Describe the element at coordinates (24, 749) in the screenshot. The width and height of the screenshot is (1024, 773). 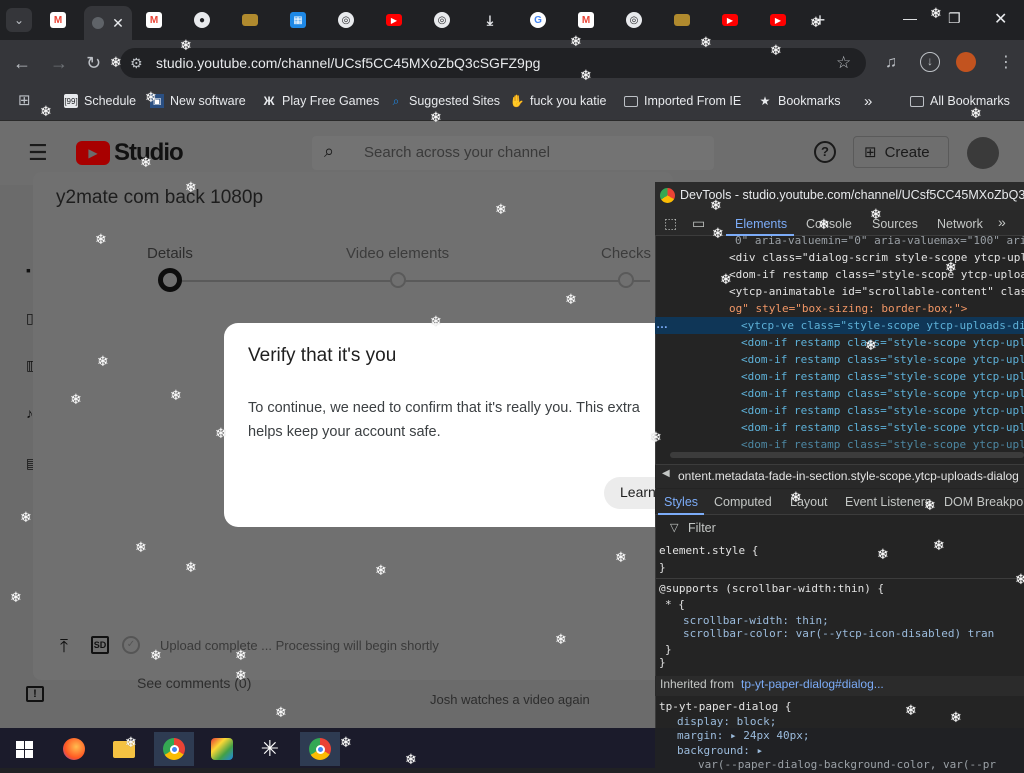
I see `start-button` at that location.